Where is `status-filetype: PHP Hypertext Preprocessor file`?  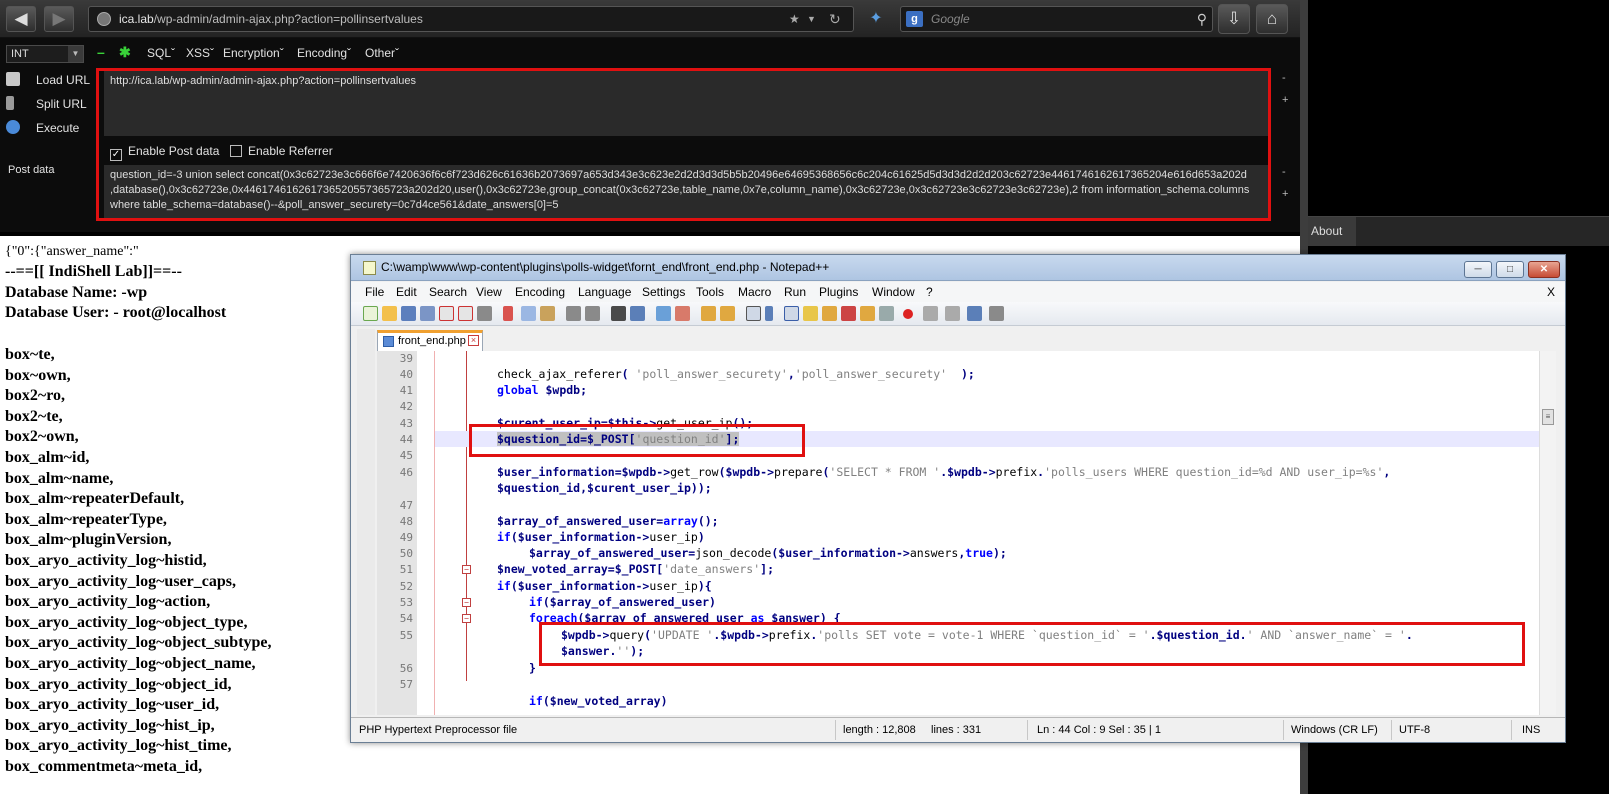 status-filetype: PHP Hypertext Preprocessor file is located at coordinates (438, 730).